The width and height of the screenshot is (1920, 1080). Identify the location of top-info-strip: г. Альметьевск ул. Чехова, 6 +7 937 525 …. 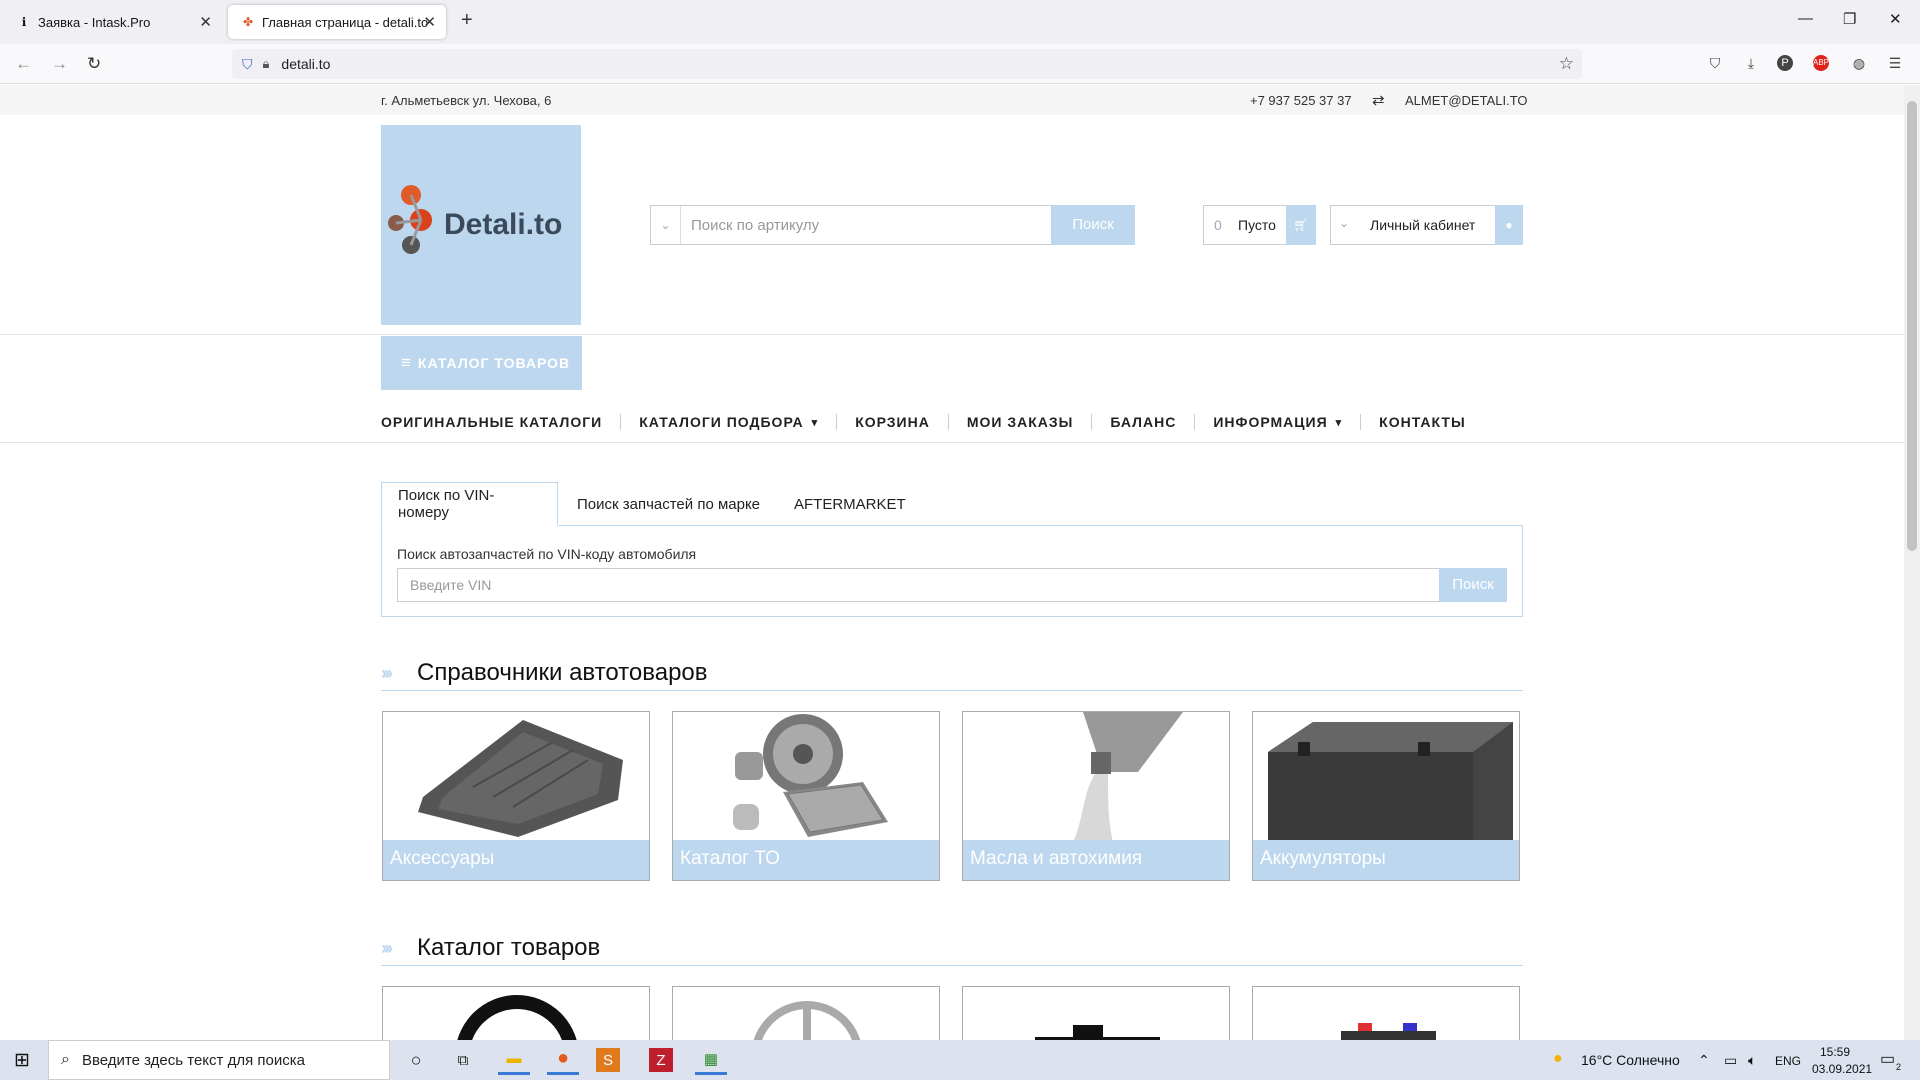
(952, 100).